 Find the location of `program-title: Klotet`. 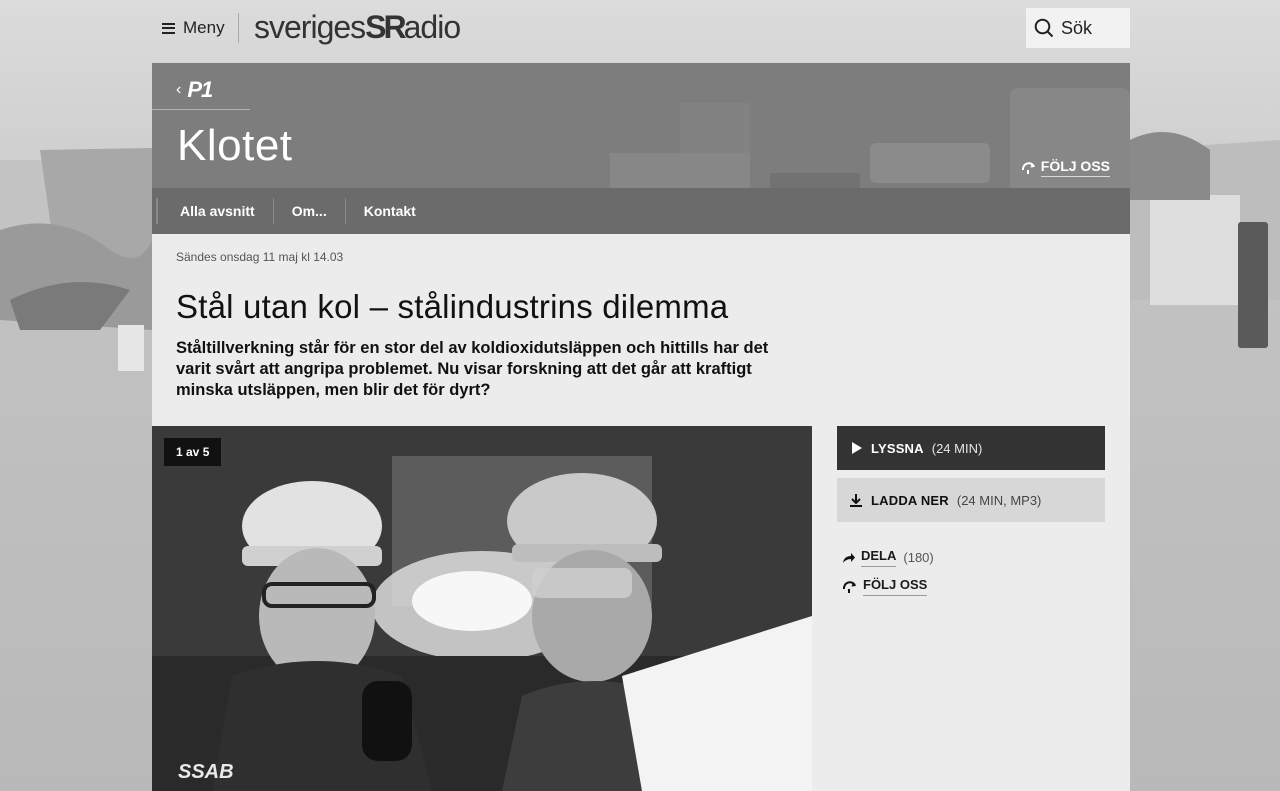

program-title: Klotet is located at coordinates (235, 145).